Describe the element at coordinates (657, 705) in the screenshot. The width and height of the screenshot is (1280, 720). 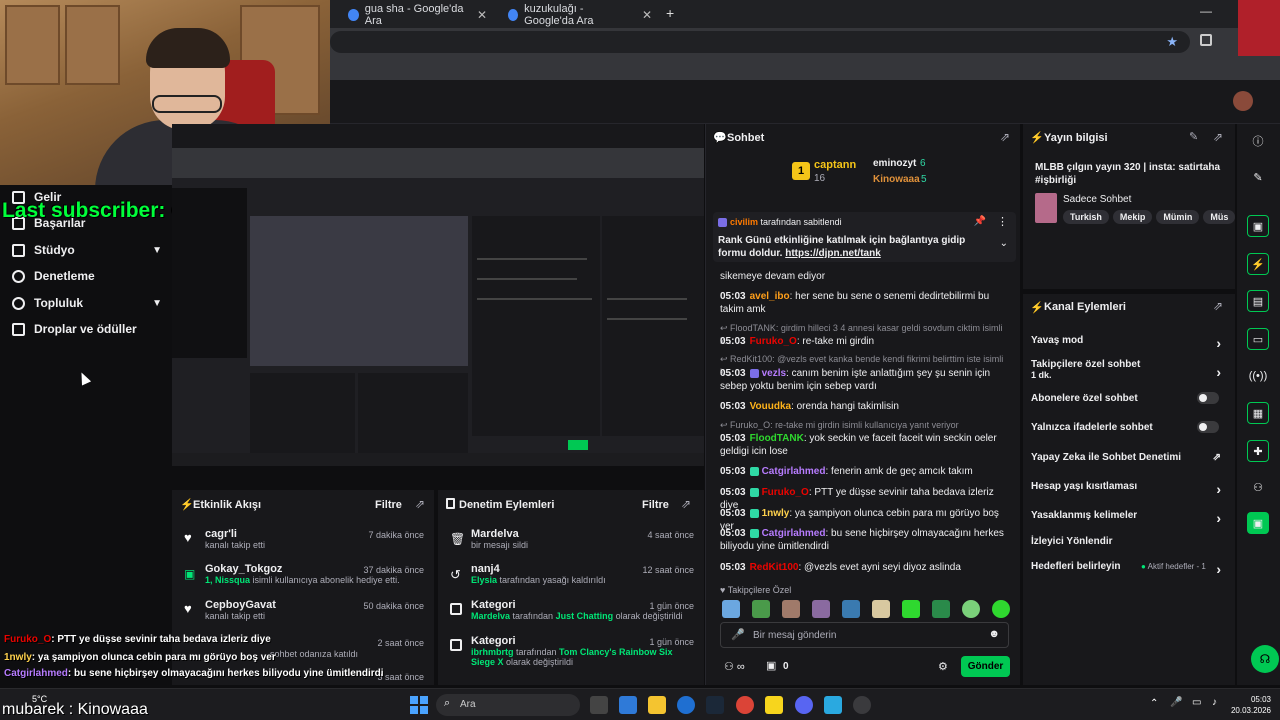
I see `file-explorer-icon` at that location.